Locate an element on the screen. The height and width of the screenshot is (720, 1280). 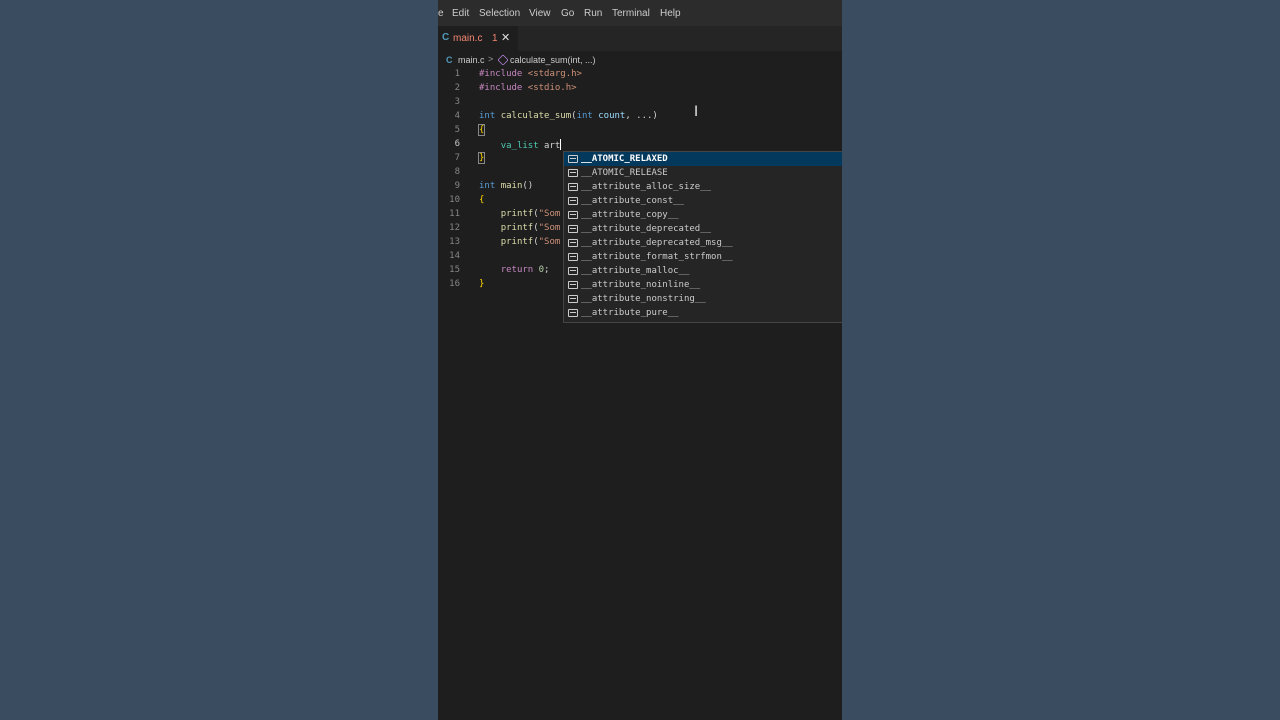
code-line: 4 int calculate_sum(int count, ...) is located at coordinates (640, 116).